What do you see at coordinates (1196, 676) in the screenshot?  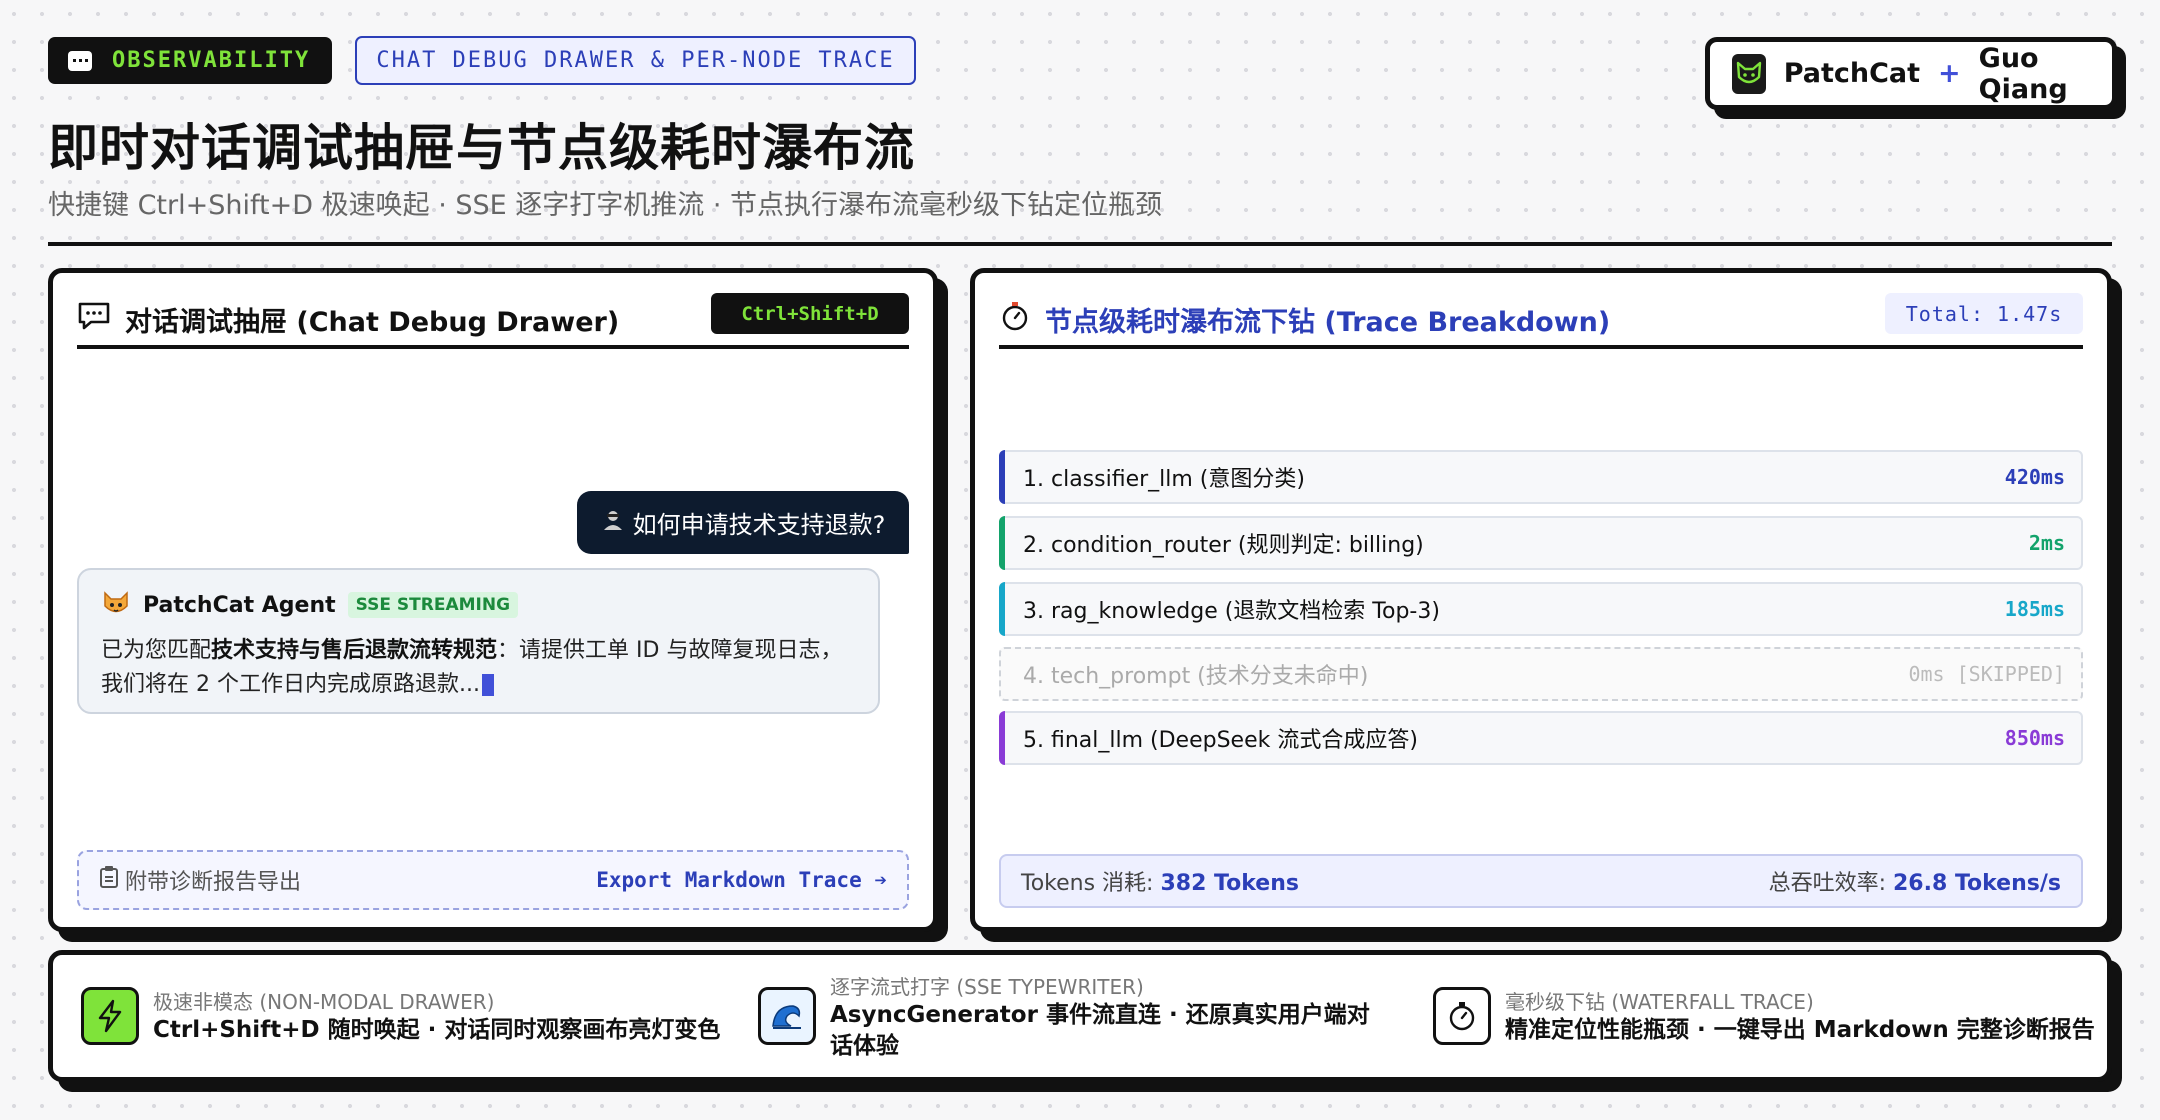 I see `node-label: 4. tech_prompt (技术分支未命中)` at bounding box center [1196, 676].